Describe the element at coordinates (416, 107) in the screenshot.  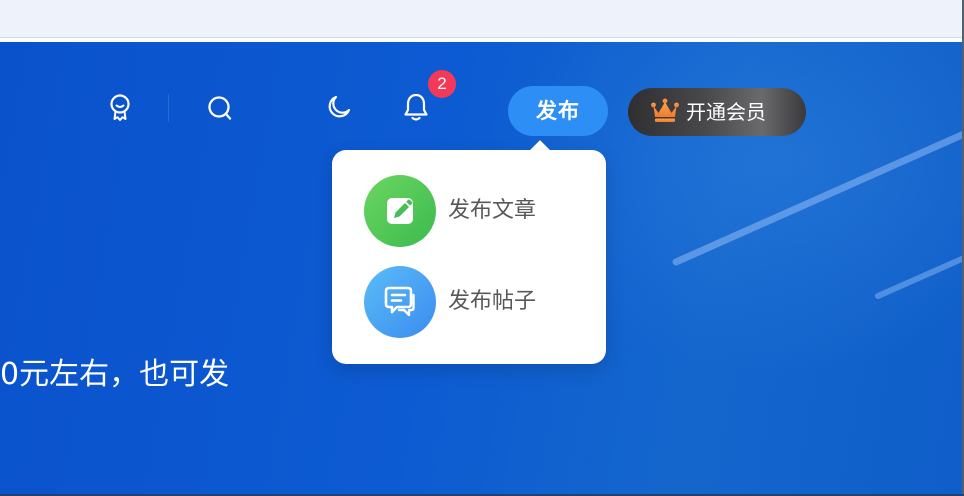
I see `bell-icon` at that location.